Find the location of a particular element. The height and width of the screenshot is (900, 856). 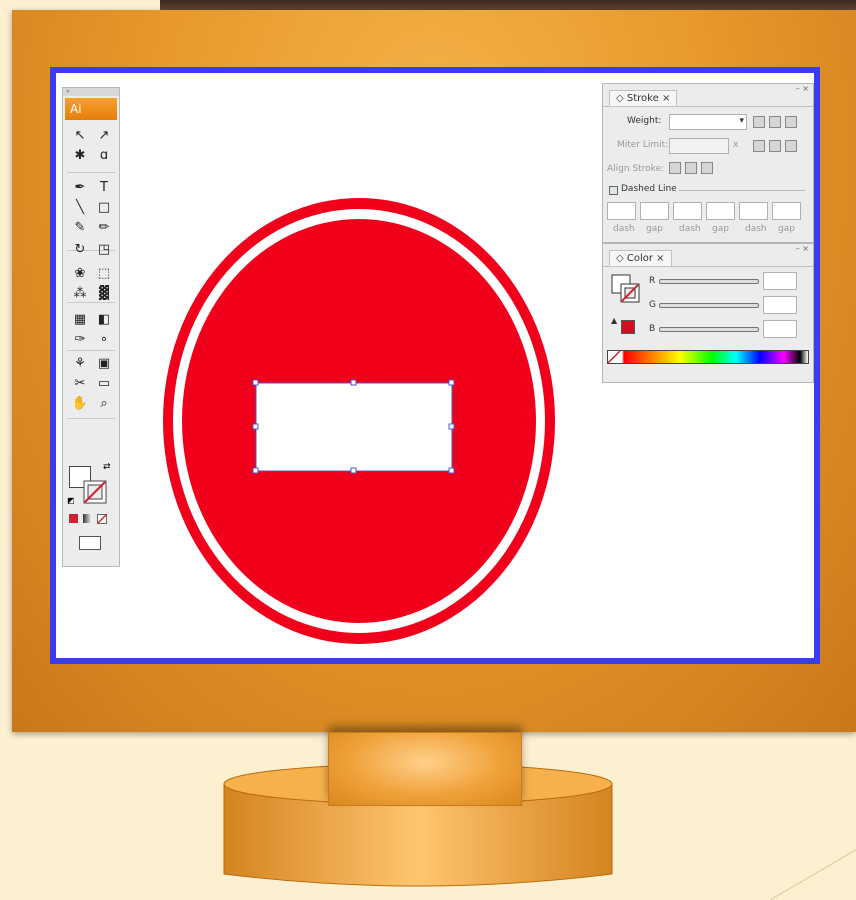

eyedropper-tool-icon: ✑ is located at coordinates (80, 340).